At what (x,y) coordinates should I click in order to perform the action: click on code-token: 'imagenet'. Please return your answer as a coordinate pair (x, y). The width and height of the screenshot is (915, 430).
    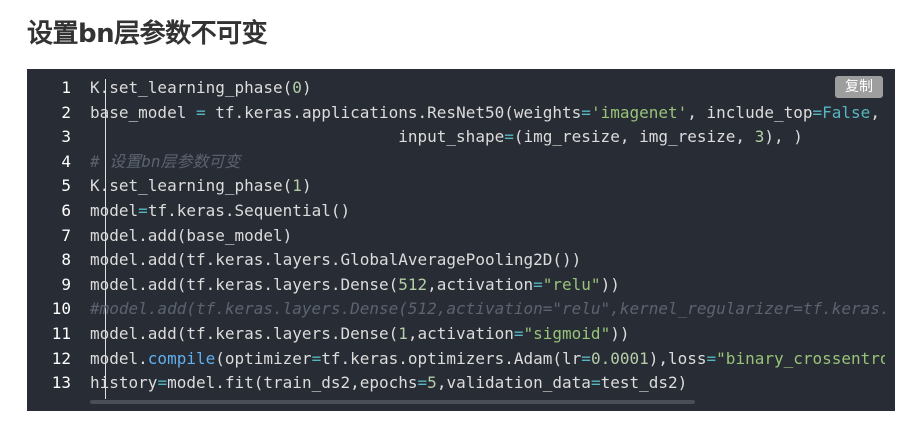
    Looking at the image, I should click on (639, 112).